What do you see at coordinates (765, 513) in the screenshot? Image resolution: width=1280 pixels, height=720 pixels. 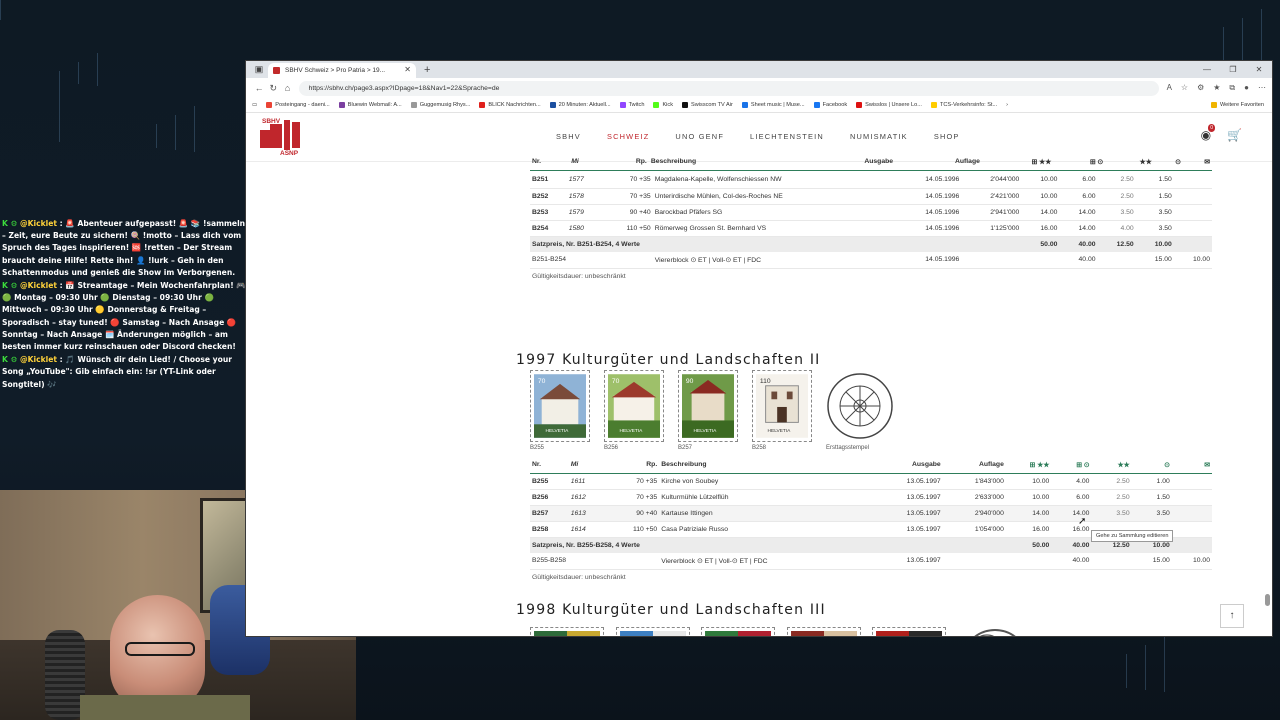 I see `cell-desc: Kartause Ittingen` at bounding box center [765, 513].